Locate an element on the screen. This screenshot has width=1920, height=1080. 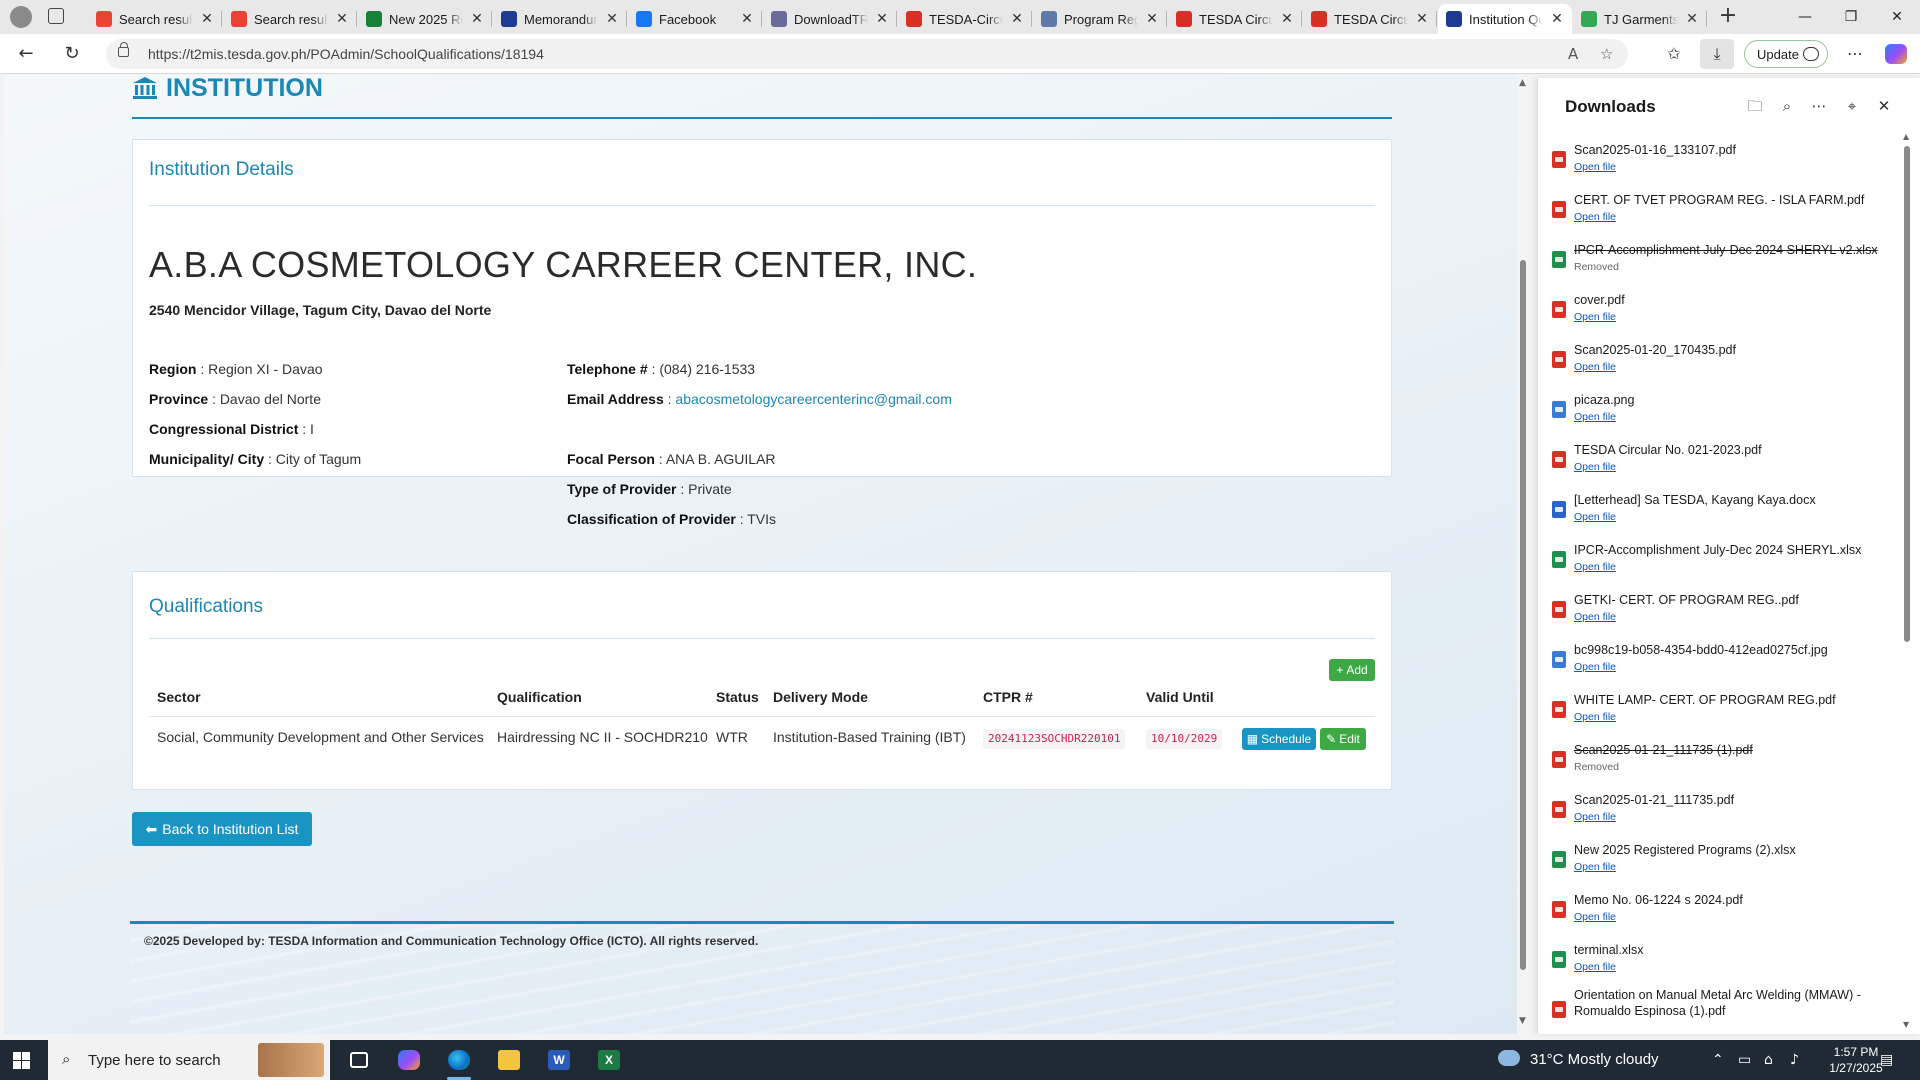
add-qualification-button: + Add is located at coordinates (1352, 670).